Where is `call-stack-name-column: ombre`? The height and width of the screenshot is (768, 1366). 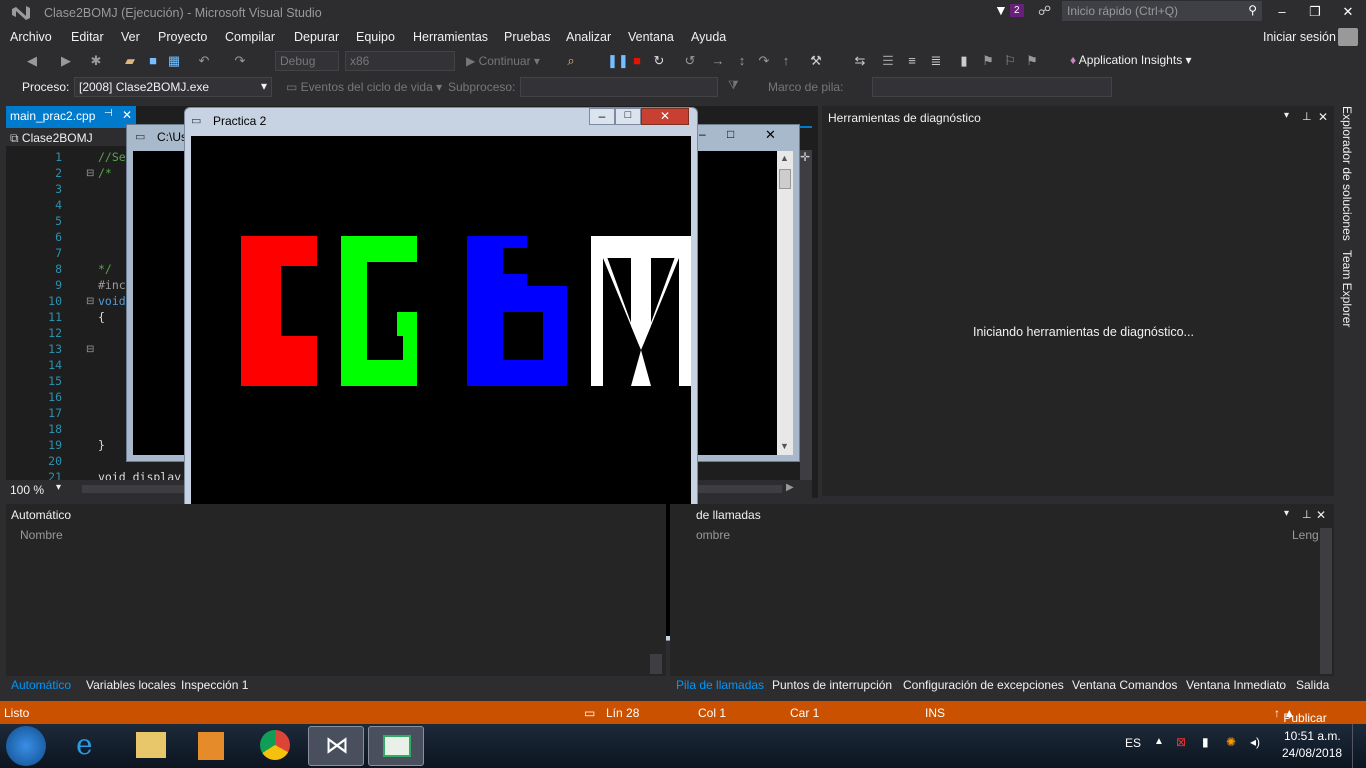 call-stack-name-column: ombre is located at coordinates (713, 535).